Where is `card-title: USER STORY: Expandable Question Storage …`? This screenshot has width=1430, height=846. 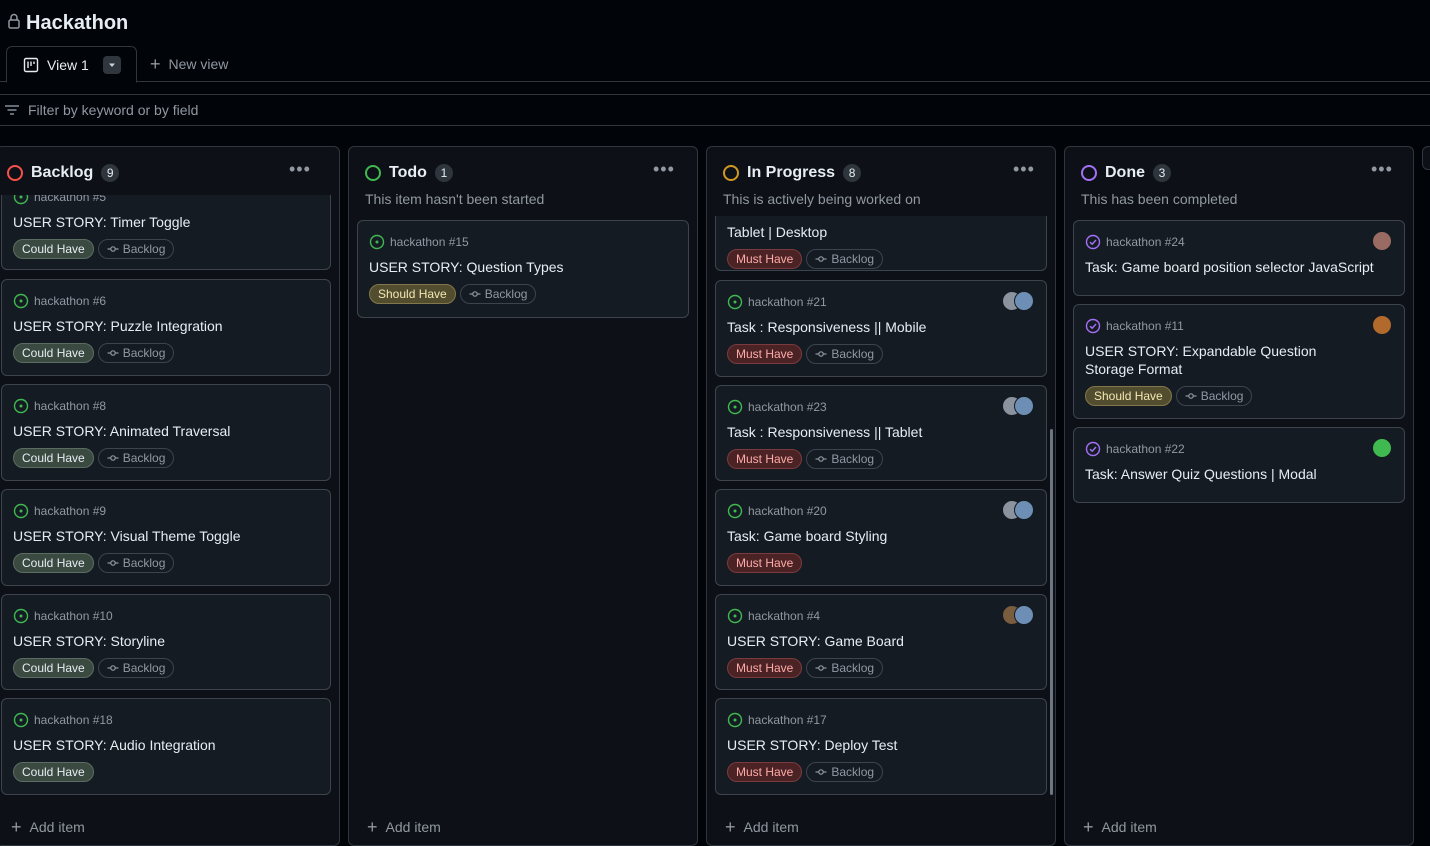 card-title: USER STORY: Expandable Question Storage … is located at coordinates (1224, 360).